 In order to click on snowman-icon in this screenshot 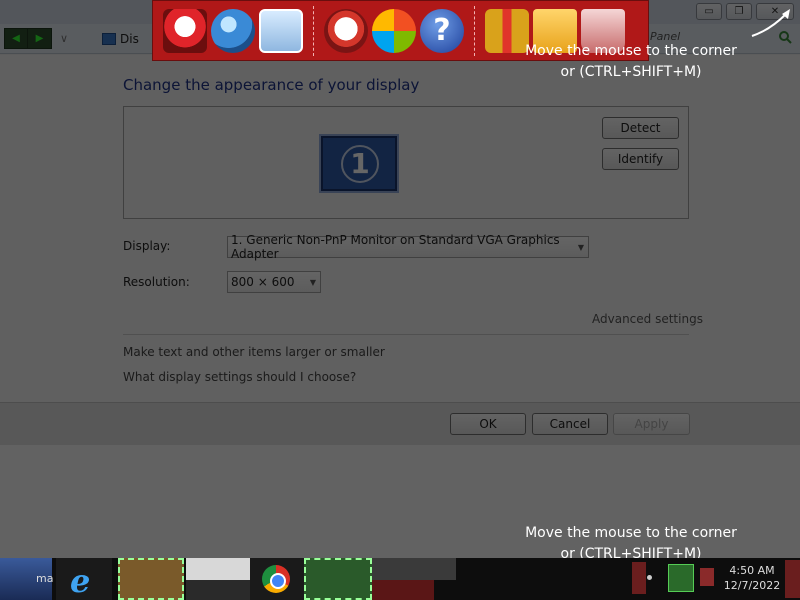, I will do `click(346, 30)`.